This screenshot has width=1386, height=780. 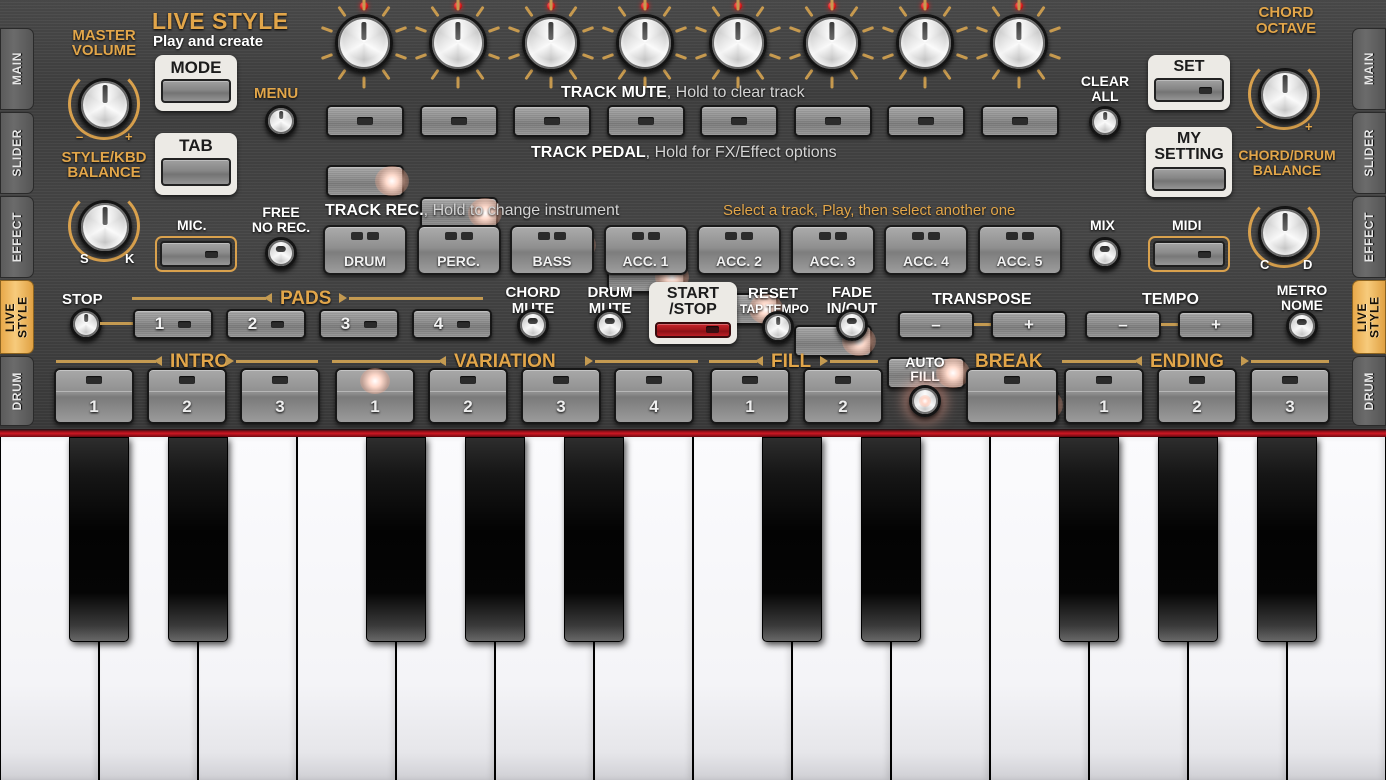 What do you see at coordinates (1105, 88) in the screenshot?
I see `clear-all-label: CLEAR ALL` at bounding box center [1105, 88].